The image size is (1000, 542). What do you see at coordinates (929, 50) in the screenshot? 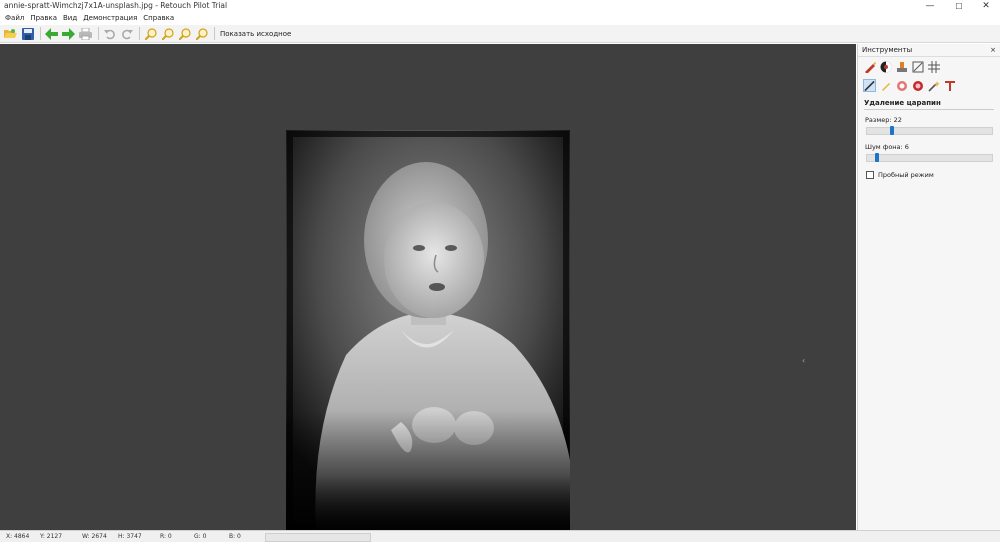
I see `tools-panel-header: Инструменты ×` at bounding box center [929, 50].